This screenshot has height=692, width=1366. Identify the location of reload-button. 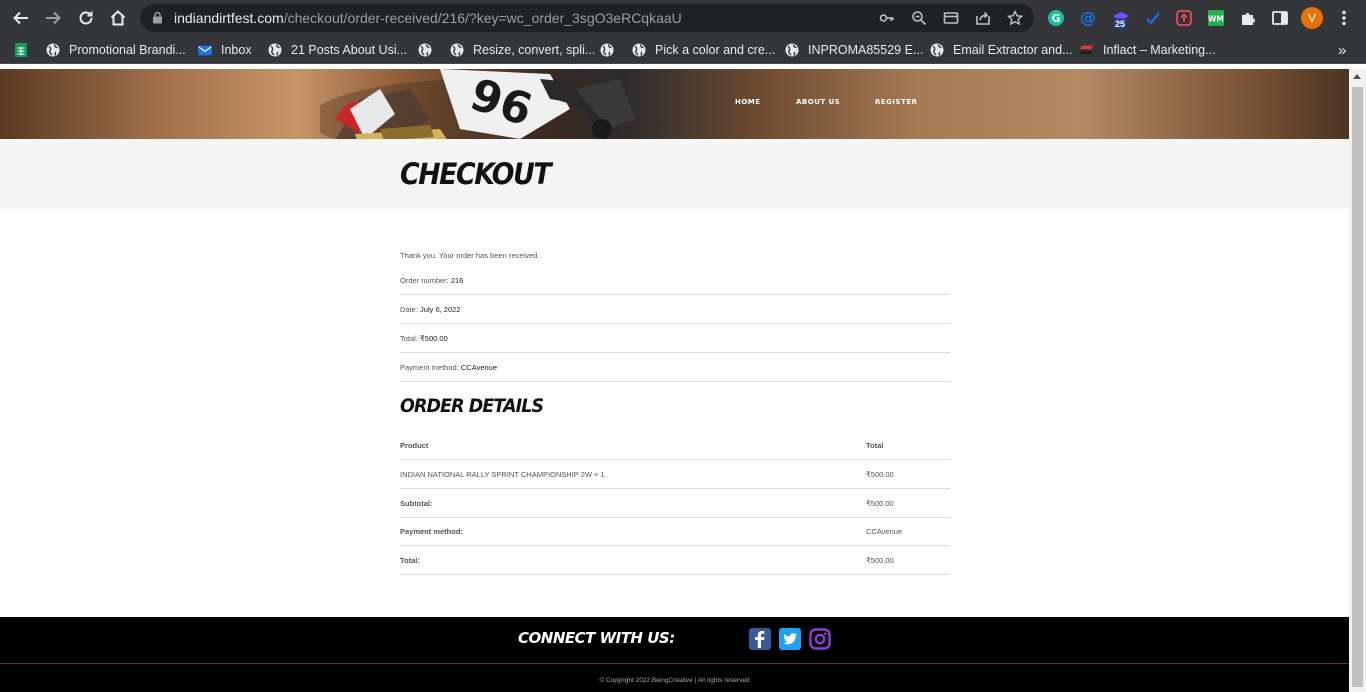
(86, 18).